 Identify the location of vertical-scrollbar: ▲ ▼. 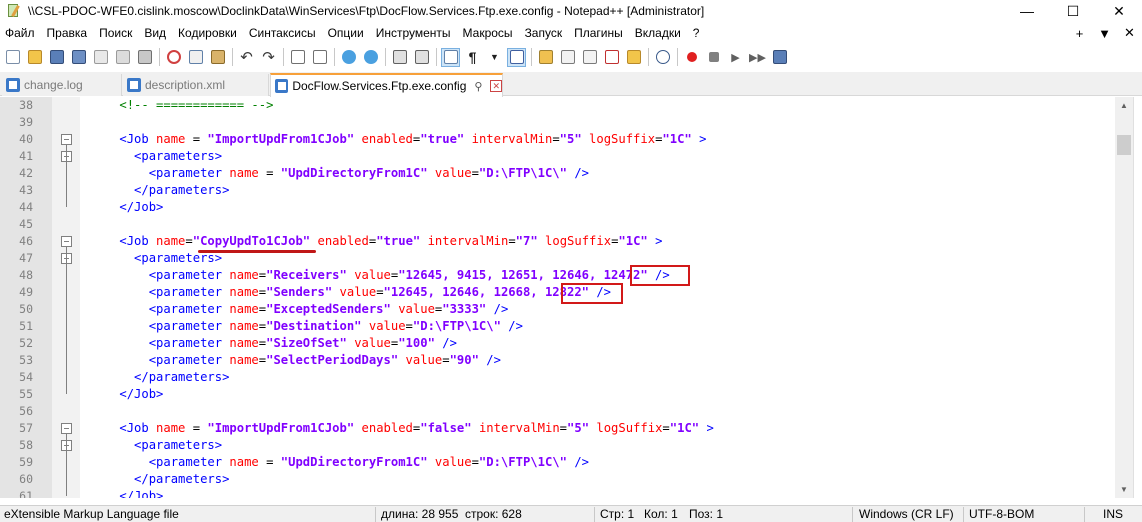
(1124, 297).